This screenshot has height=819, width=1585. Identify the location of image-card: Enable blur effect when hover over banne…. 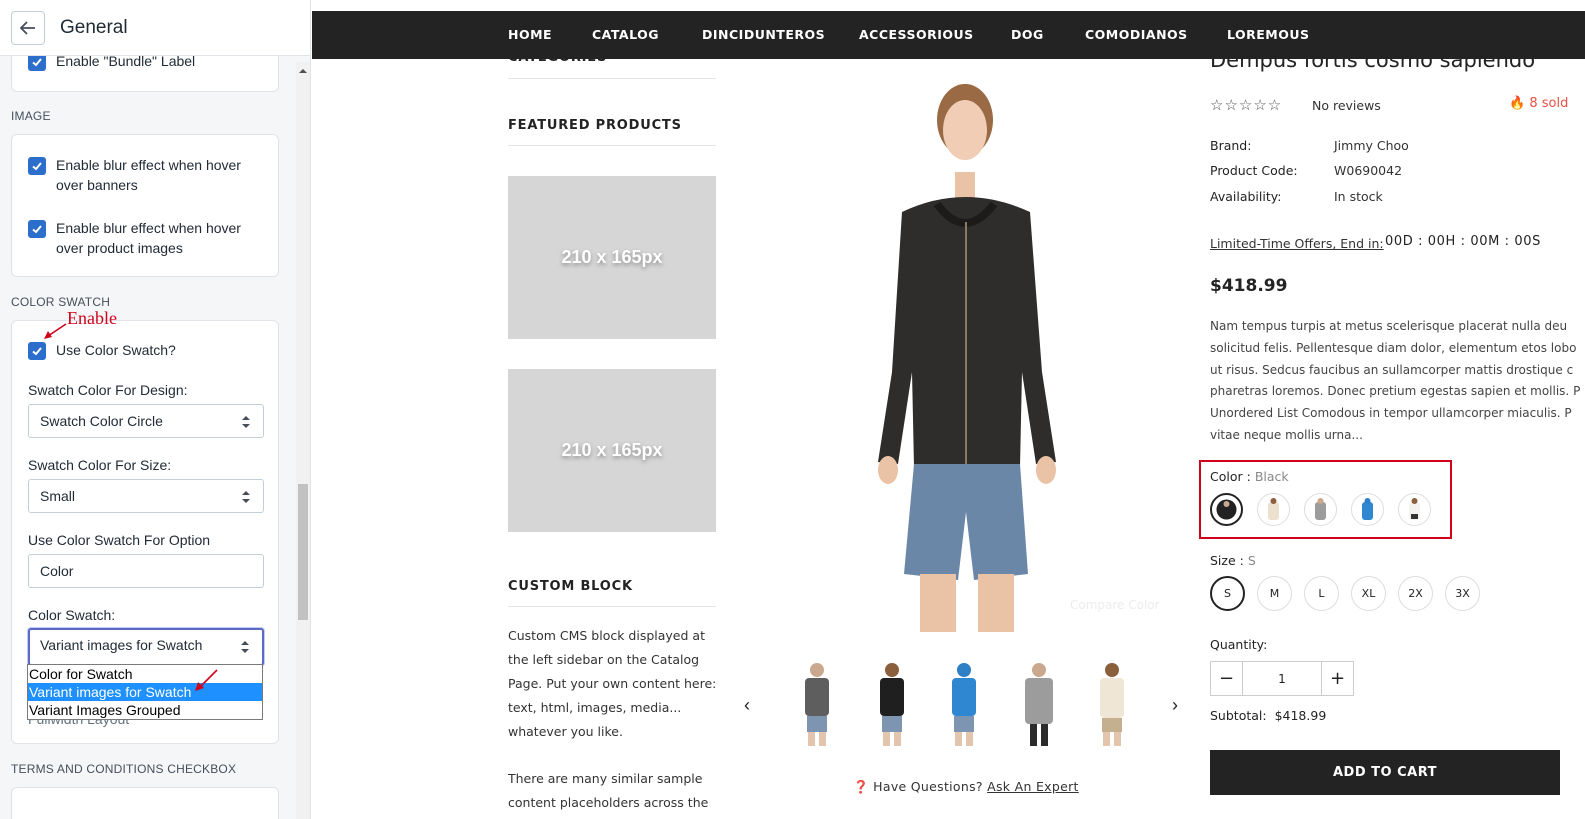
(145, 205).